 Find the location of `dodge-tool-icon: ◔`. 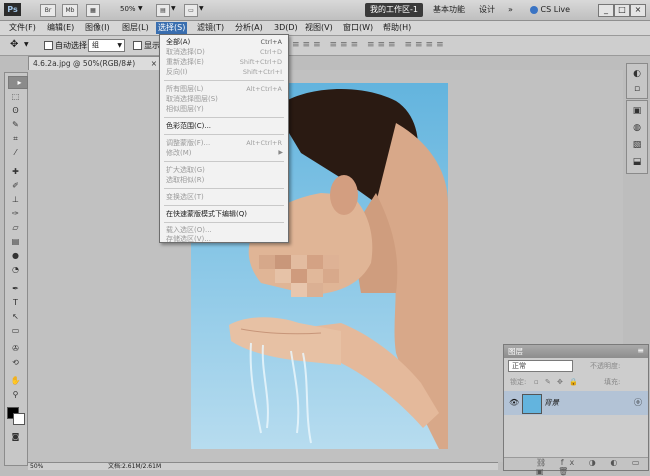

dodge-tool-icon: ◔ is located at coordinates (15, 269).